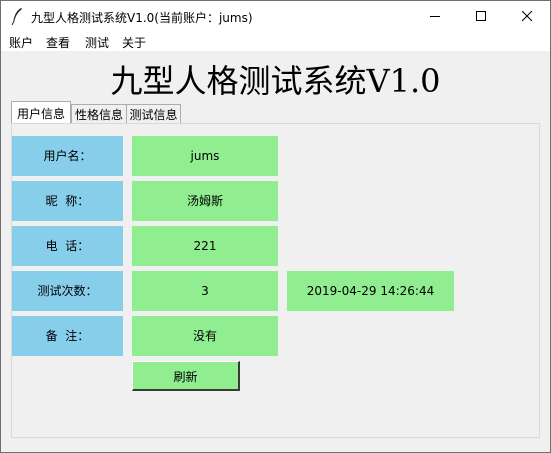  Describe the element at coordinates (58, 42) in the screenshot. I see `menu-view: 查看` at that location.